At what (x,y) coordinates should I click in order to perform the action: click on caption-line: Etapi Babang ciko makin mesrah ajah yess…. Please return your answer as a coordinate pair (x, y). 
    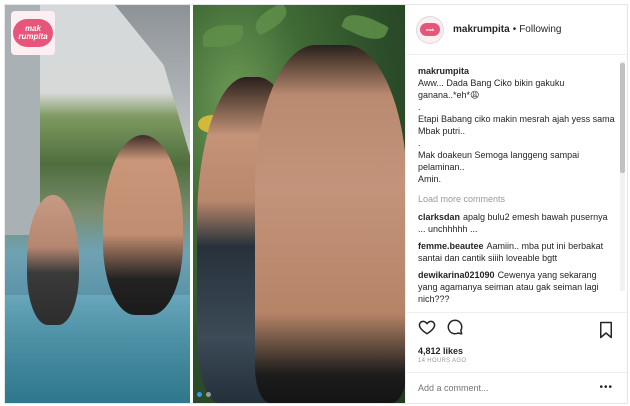
    Looking at the image, I should click on (518, 125).